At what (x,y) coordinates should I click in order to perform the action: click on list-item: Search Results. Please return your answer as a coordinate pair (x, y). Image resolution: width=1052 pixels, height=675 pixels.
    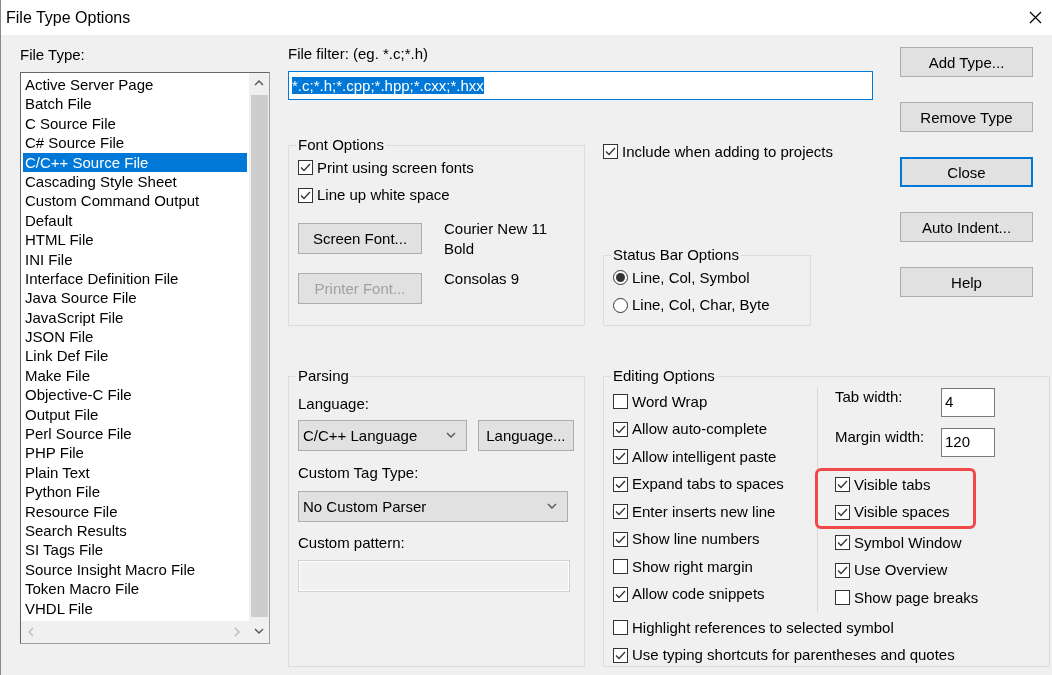
    Looking at the image, I should click on (135, 531).